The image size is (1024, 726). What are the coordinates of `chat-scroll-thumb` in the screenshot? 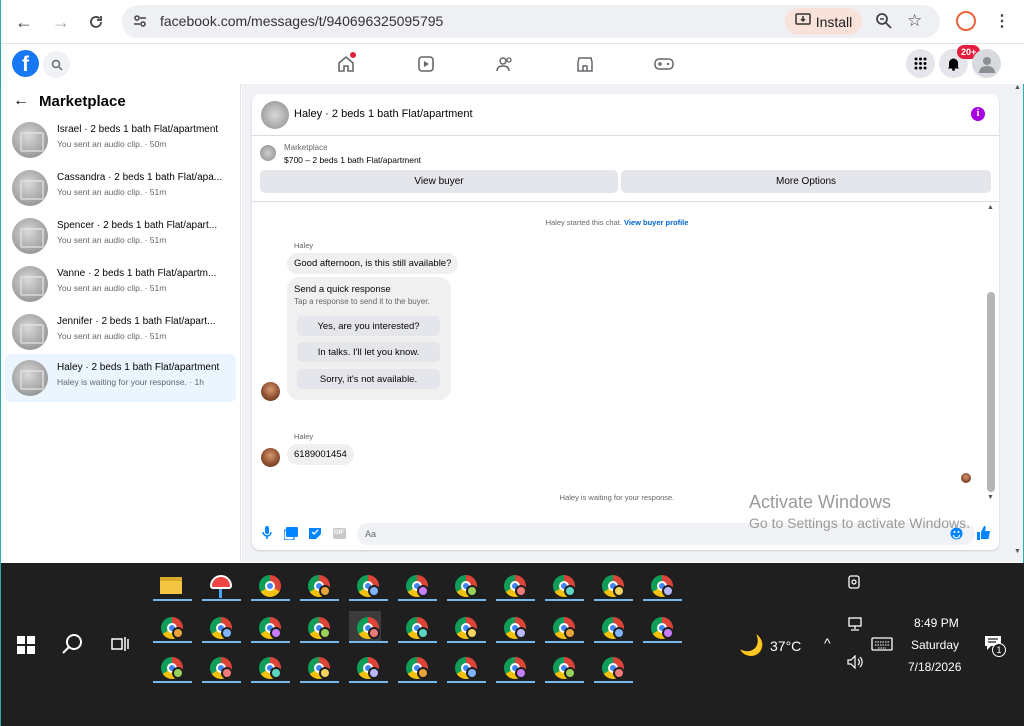 It's located at (991, 392).